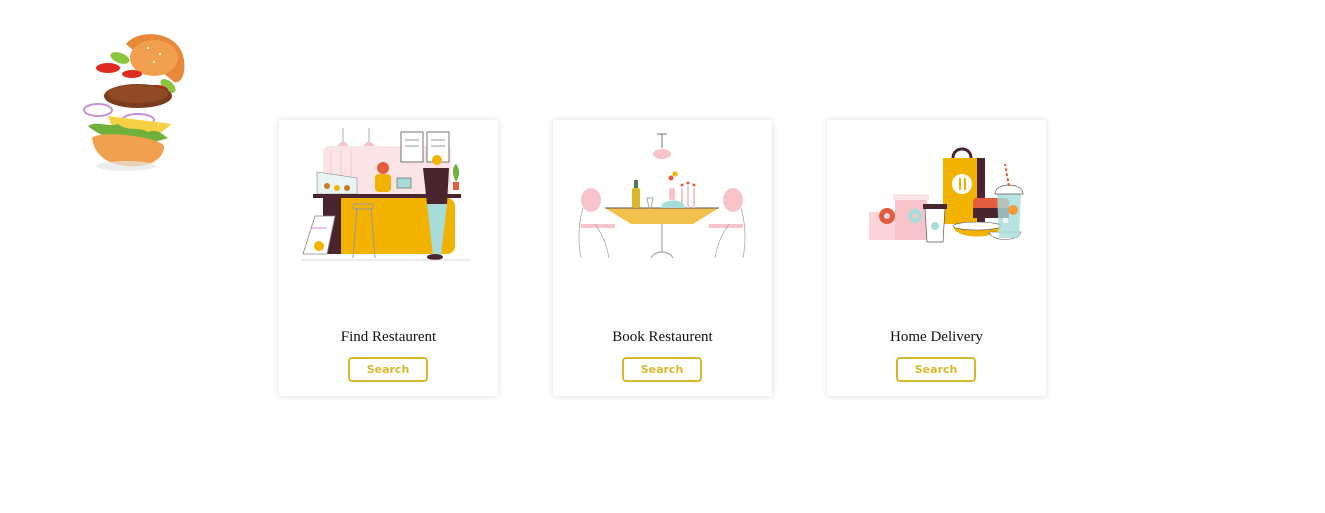 The image size is (1325, 513). What do you see at coordinates (388, 337) in the screenshot?
I see `card-title: Find Restaurent` at bounding box center [388, 337].